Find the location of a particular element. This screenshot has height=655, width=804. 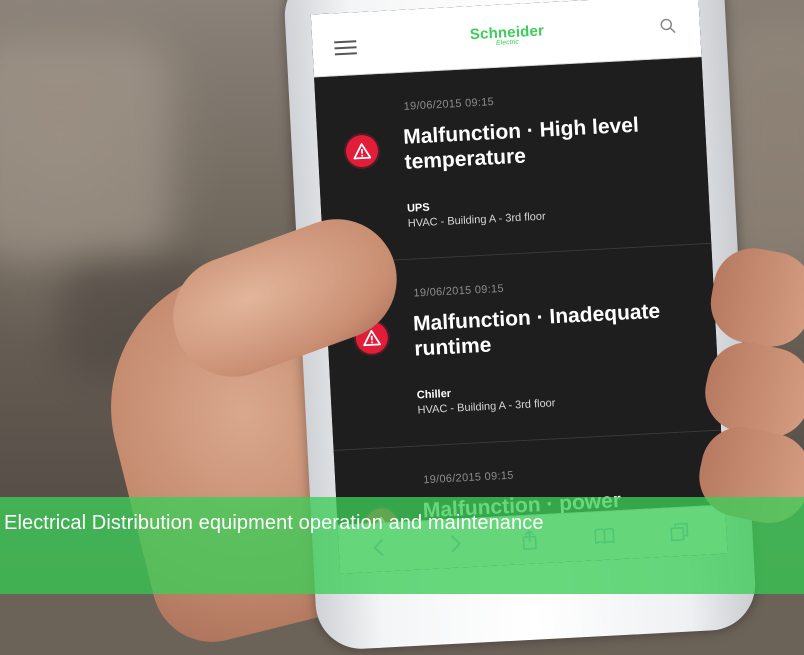

alert-title: Malfunction · High level temperature is located at coordinates (544, 142).